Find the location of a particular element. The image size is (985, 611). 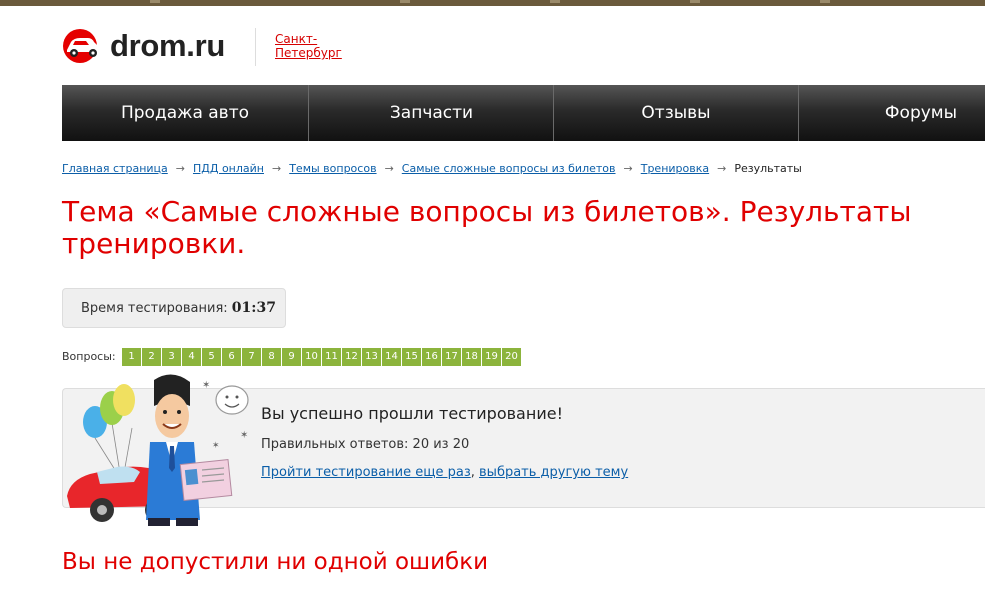

breadcrumb-link-home: Главная страница is located at coordinates (115, 168).